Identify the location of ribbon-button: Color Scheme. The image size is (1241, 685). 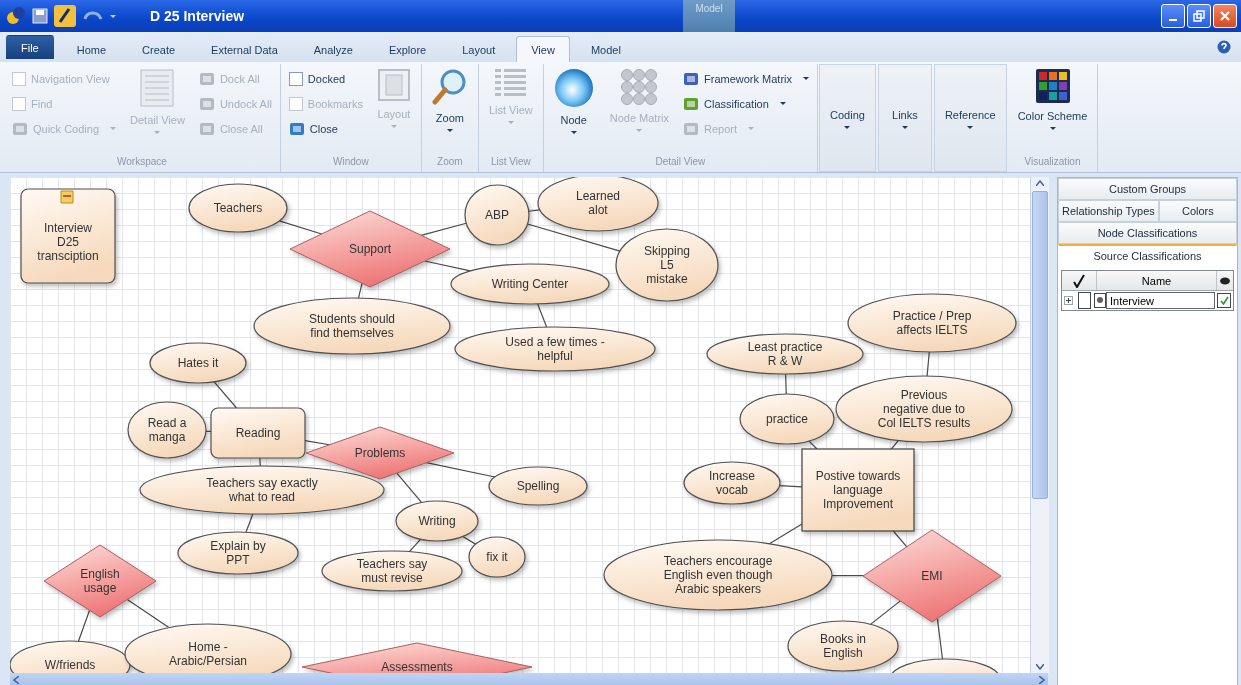
(1052, 107).